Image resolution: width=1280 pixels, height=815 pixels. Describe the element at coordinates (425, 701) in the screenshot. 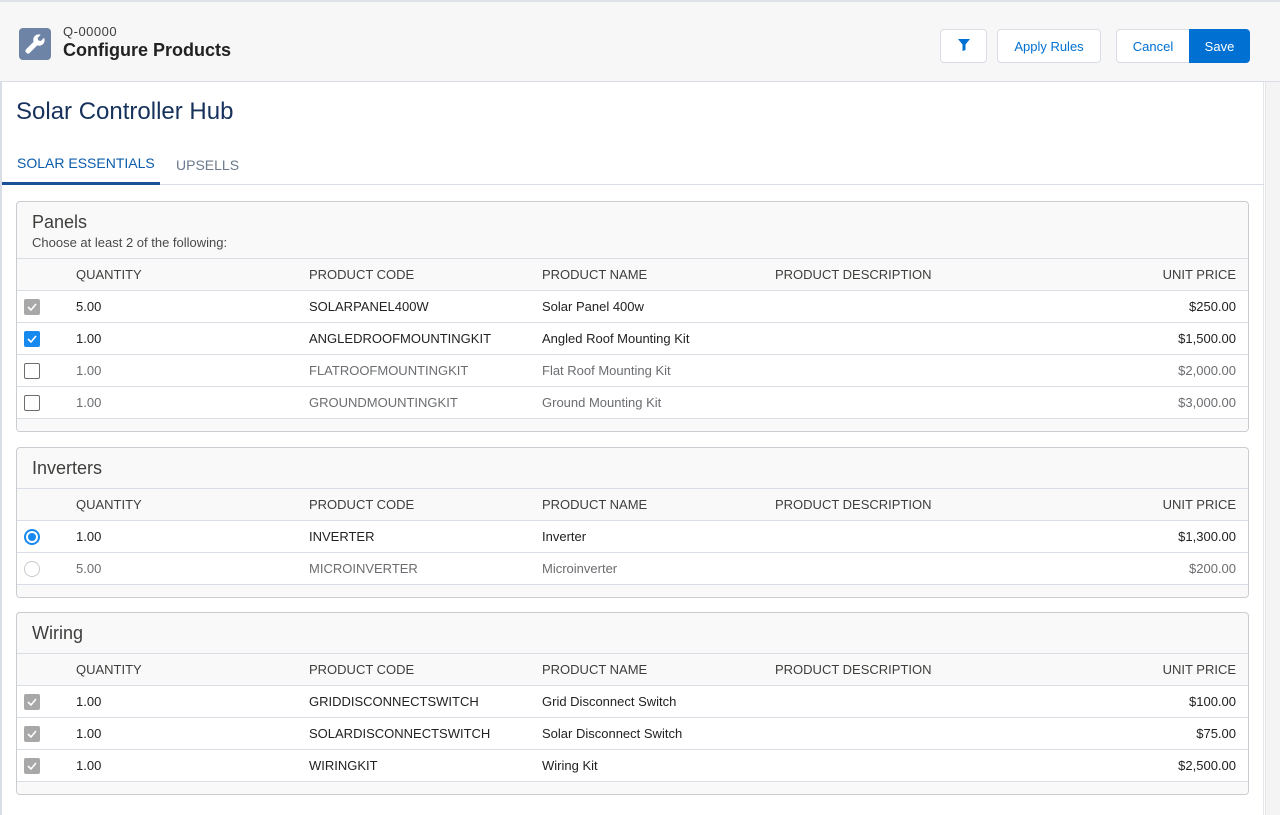

I see `product-code-cell: GRIDDISCONNECTSWITCH` at that location.